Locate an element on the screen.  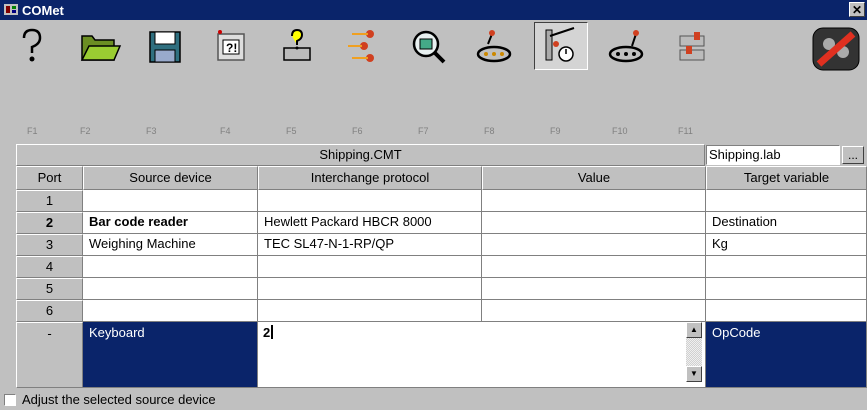
column-header-target-variable: Target variable is located at coordinates (786, 178).